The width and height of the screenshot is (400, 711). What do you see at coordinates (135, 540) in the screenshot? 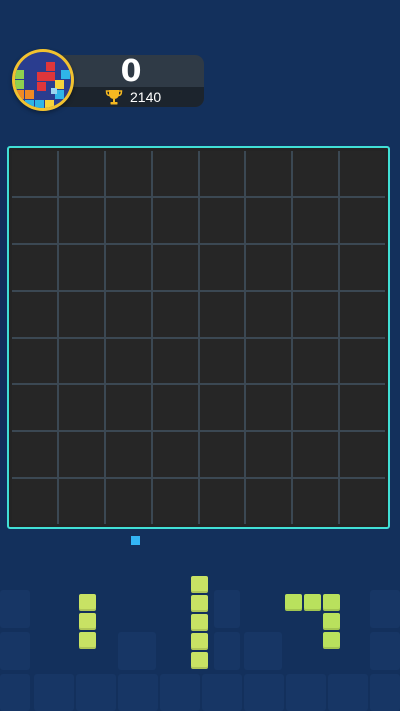
I see `drop-indicator` at bounding box center [135, 540].